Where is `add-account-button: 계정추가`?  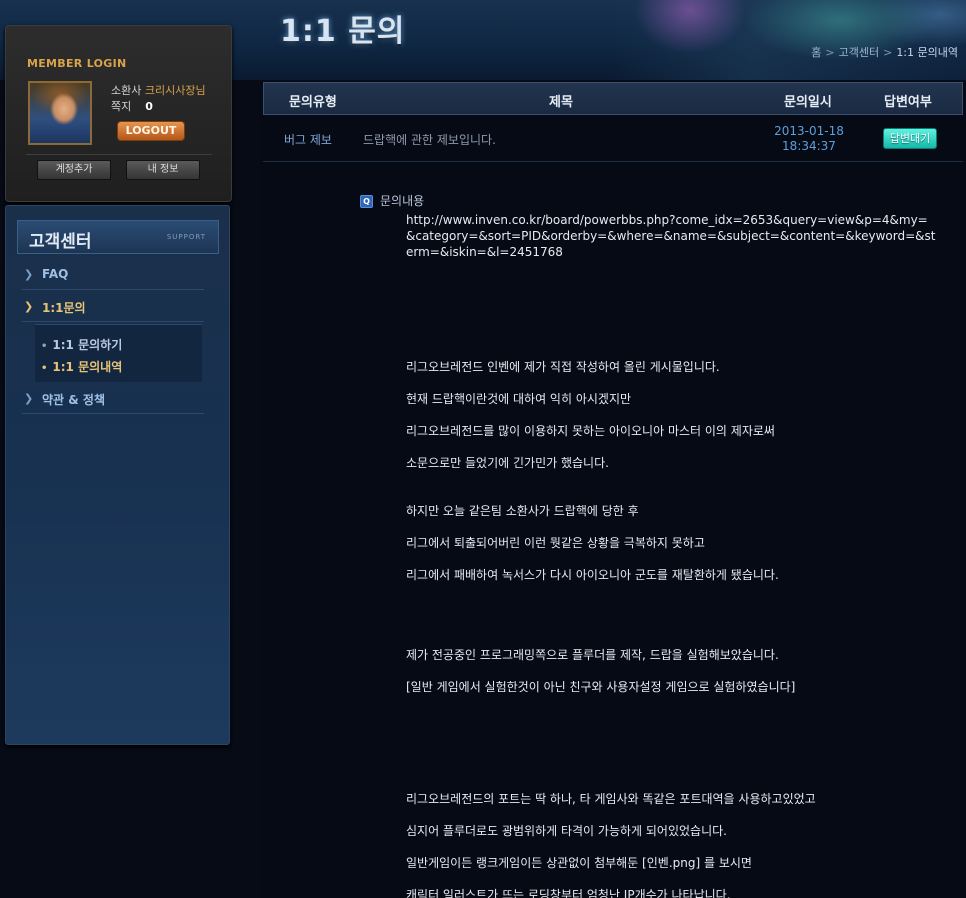 add-account-button: 계정추가 is located at coordinates (74, 170).